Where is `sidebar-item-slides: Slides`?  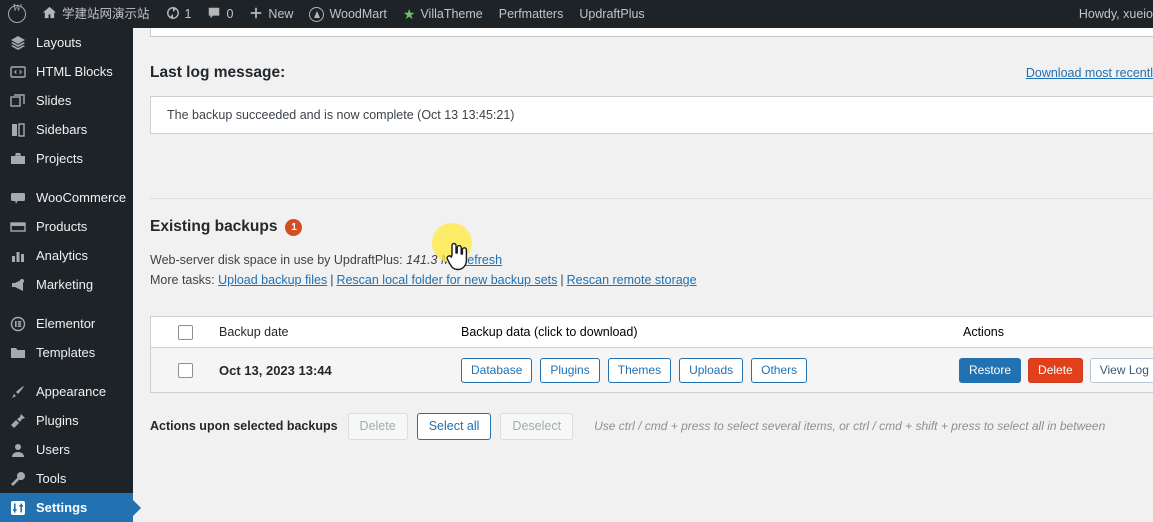 sidebar-item-slides: Slides is located at coordinates (66, 100).